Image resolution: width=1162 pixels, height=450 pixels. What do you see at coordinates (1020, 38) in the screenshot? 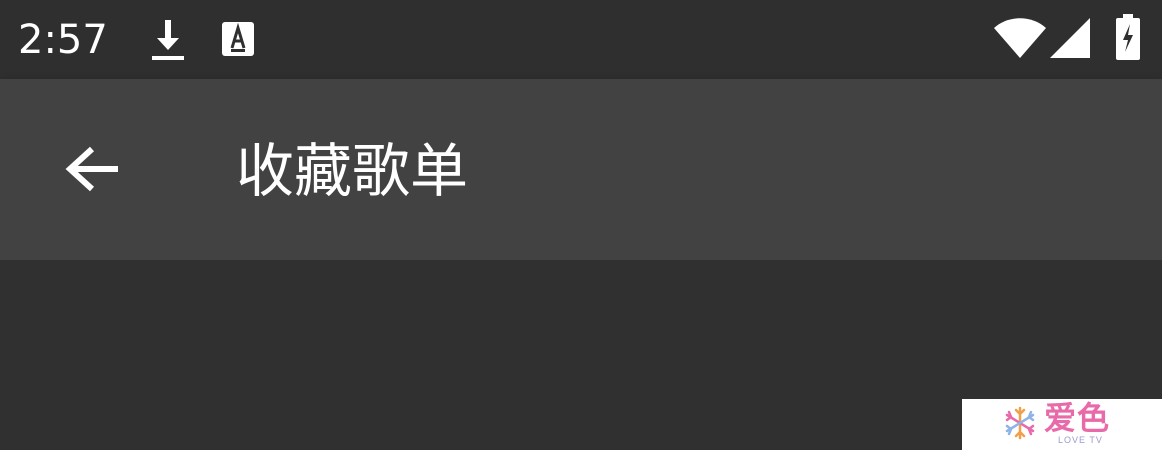
I see `wifi-icon` at bounding box center [1020, 38].